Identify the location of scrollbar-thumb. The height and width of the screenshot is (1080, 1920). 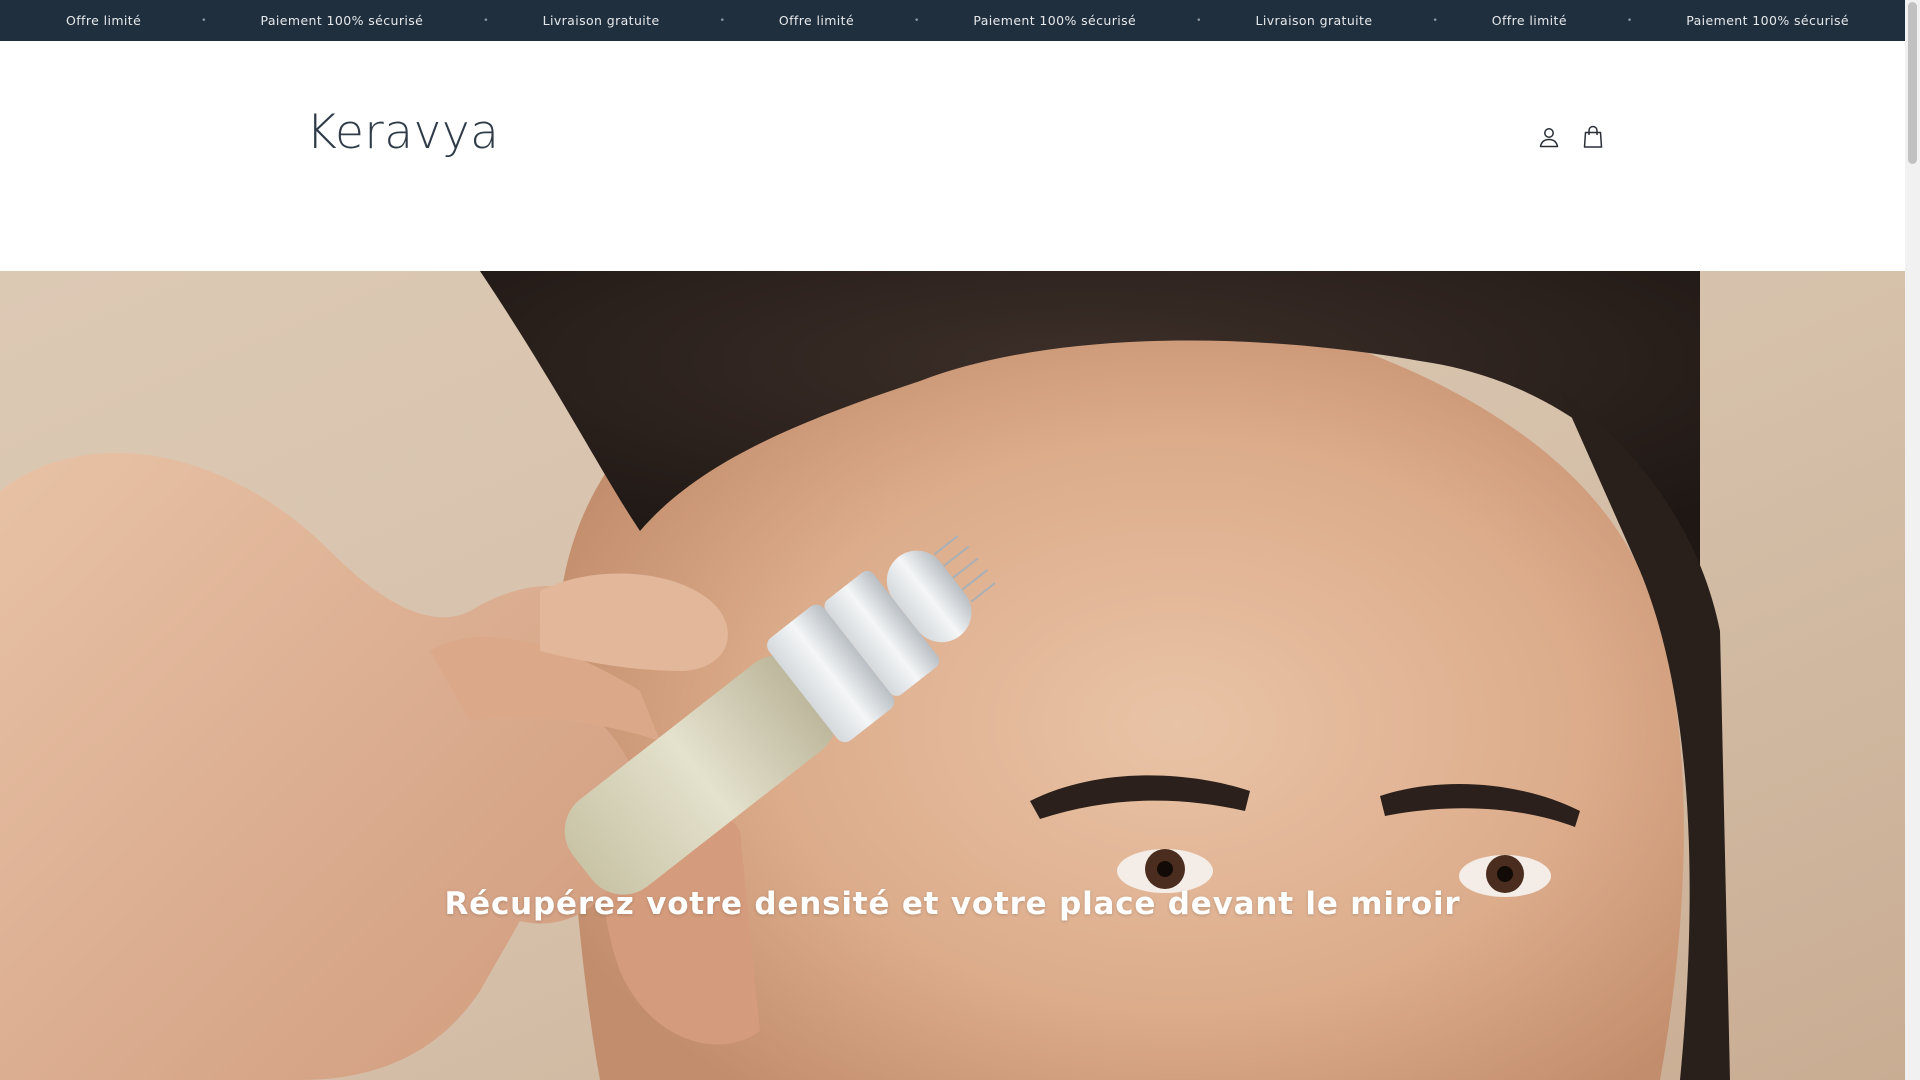
(1912, 83).